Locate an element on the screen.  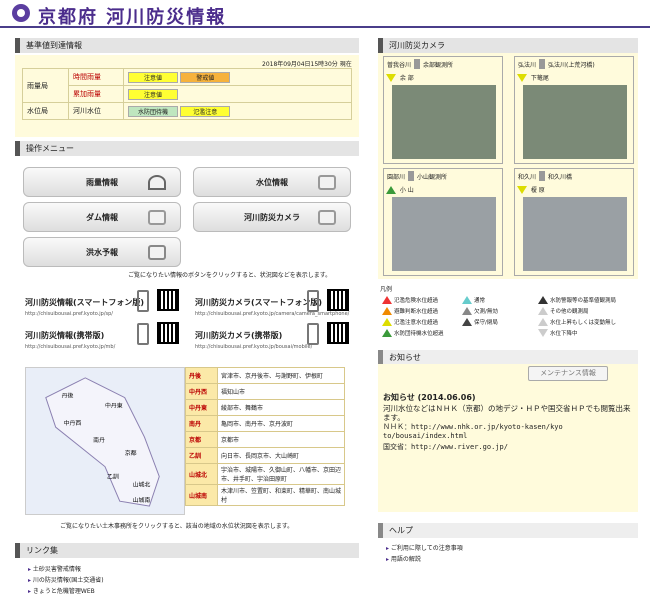
kyoto-map: 丹後 中丹西 中丹東 南丹 京都 乙訓 山城北 山城南 is located at coordinates (105, 441).